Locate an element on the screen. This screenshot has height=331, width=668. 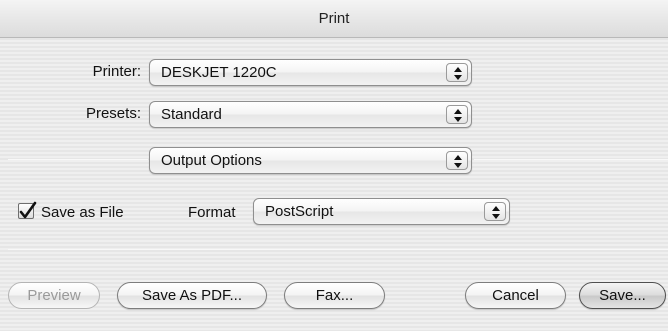
checkmark-icon is located at coordinates (28, 210).